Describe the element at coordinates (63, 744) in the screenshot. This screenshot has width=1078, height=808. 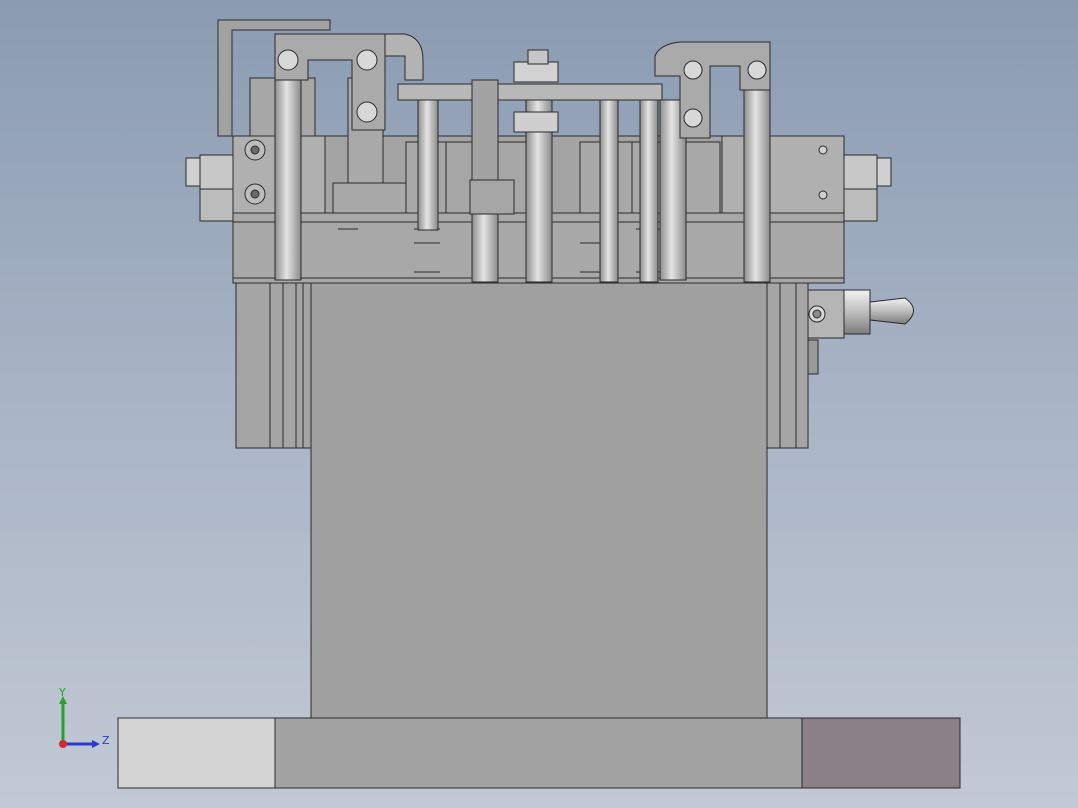
I see `x-axis-dot` at that location.